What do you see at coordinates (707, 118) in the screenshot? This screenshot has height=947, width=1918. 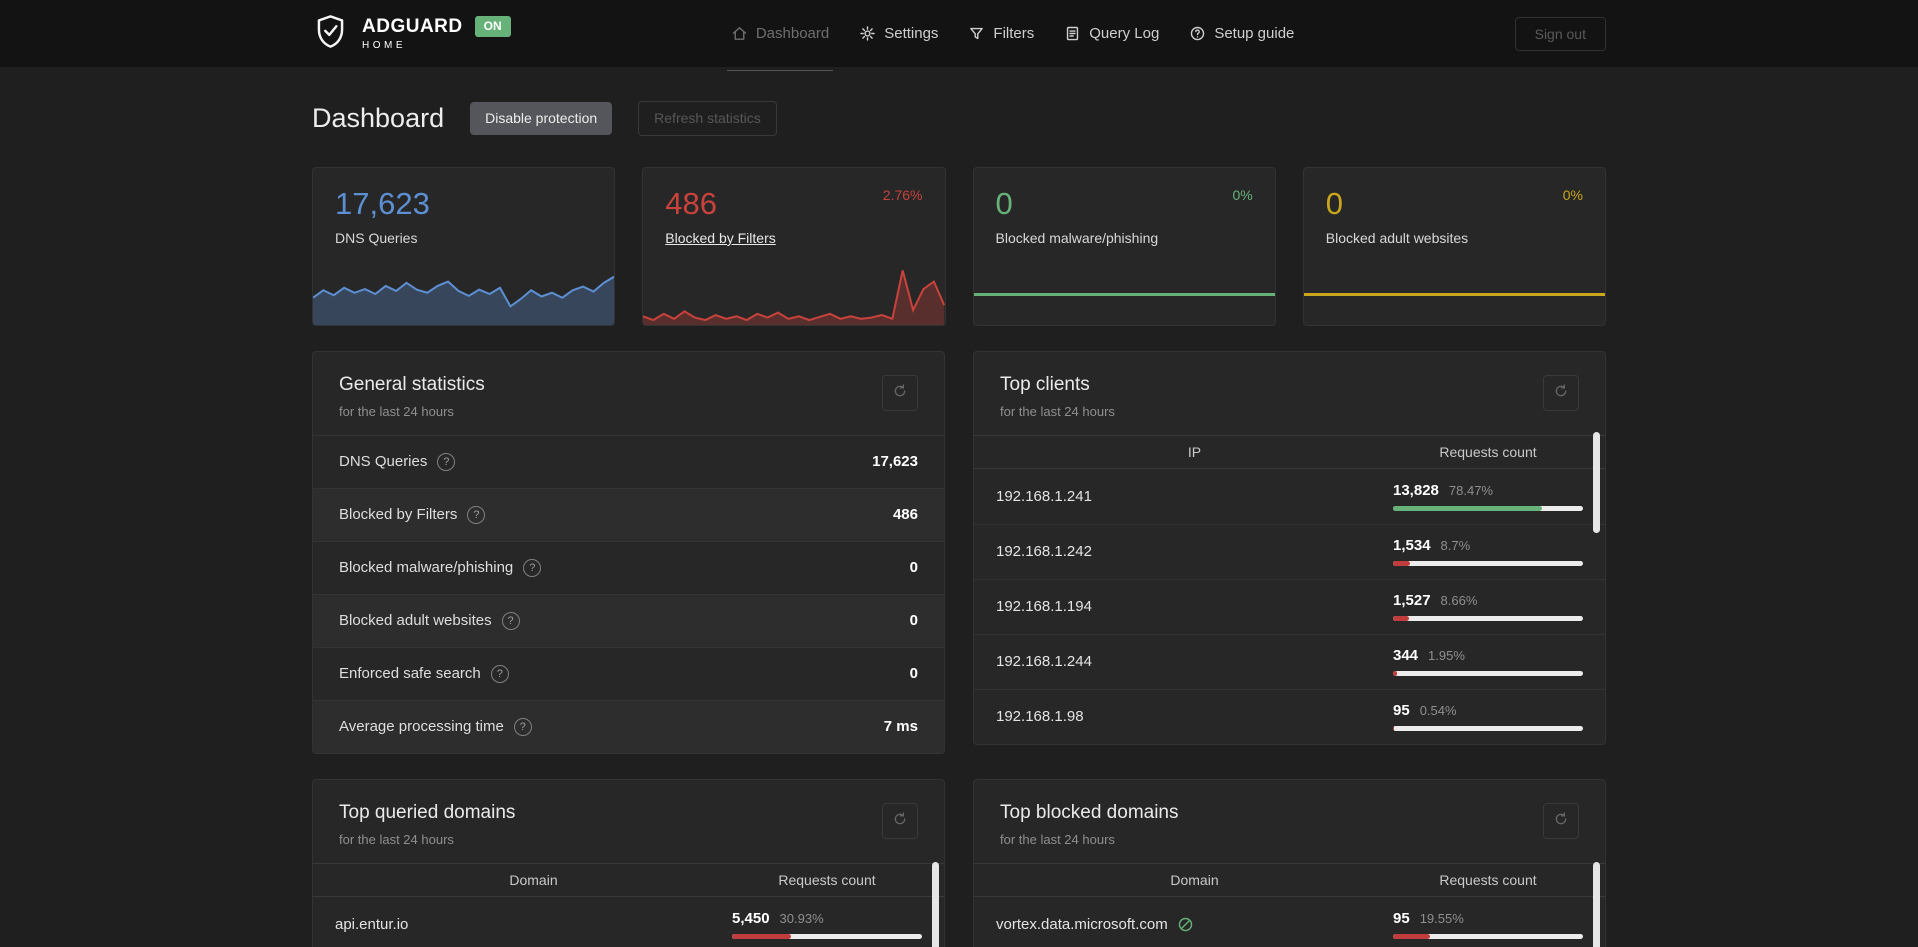 I see `refresh-statistics-button: Refresh statistics` at bounding box center [707, 118].